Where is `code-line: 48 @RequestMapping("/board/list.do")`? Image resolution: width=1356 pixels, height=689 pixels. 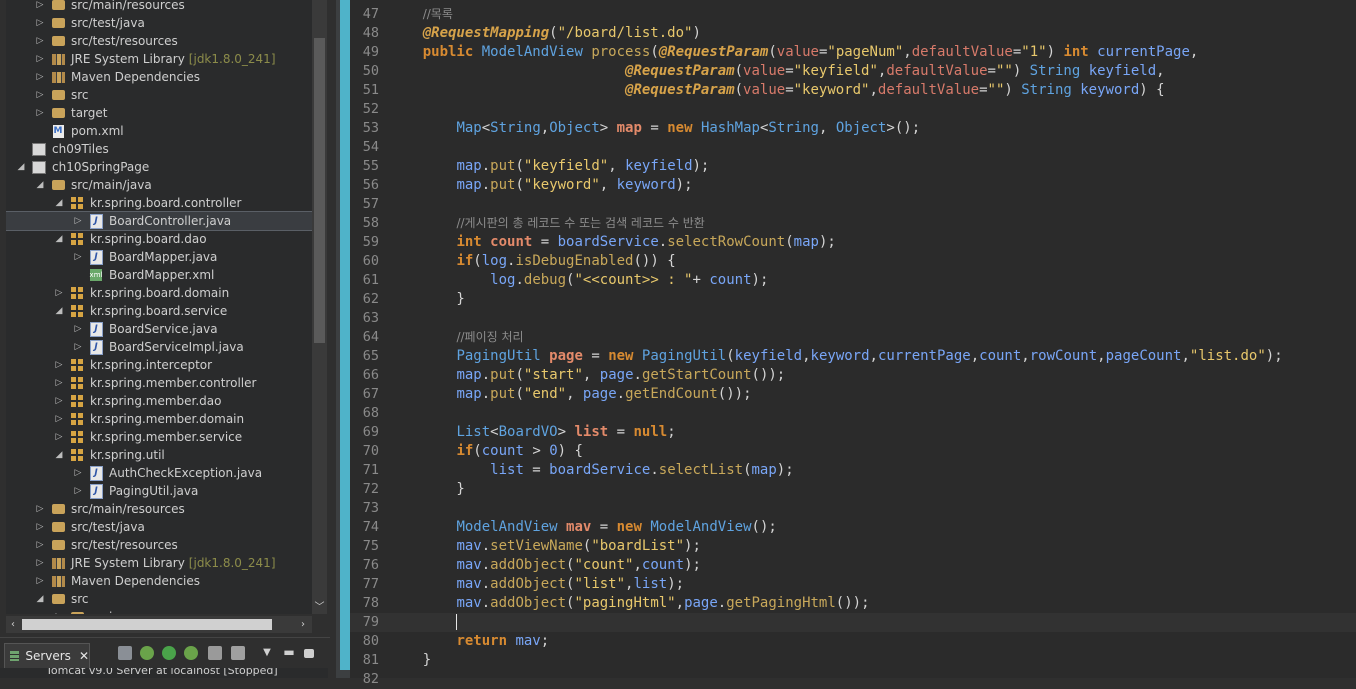
code-line: 48 @RequestMapping("/board/list.do") is located at coordinates (853, 33).